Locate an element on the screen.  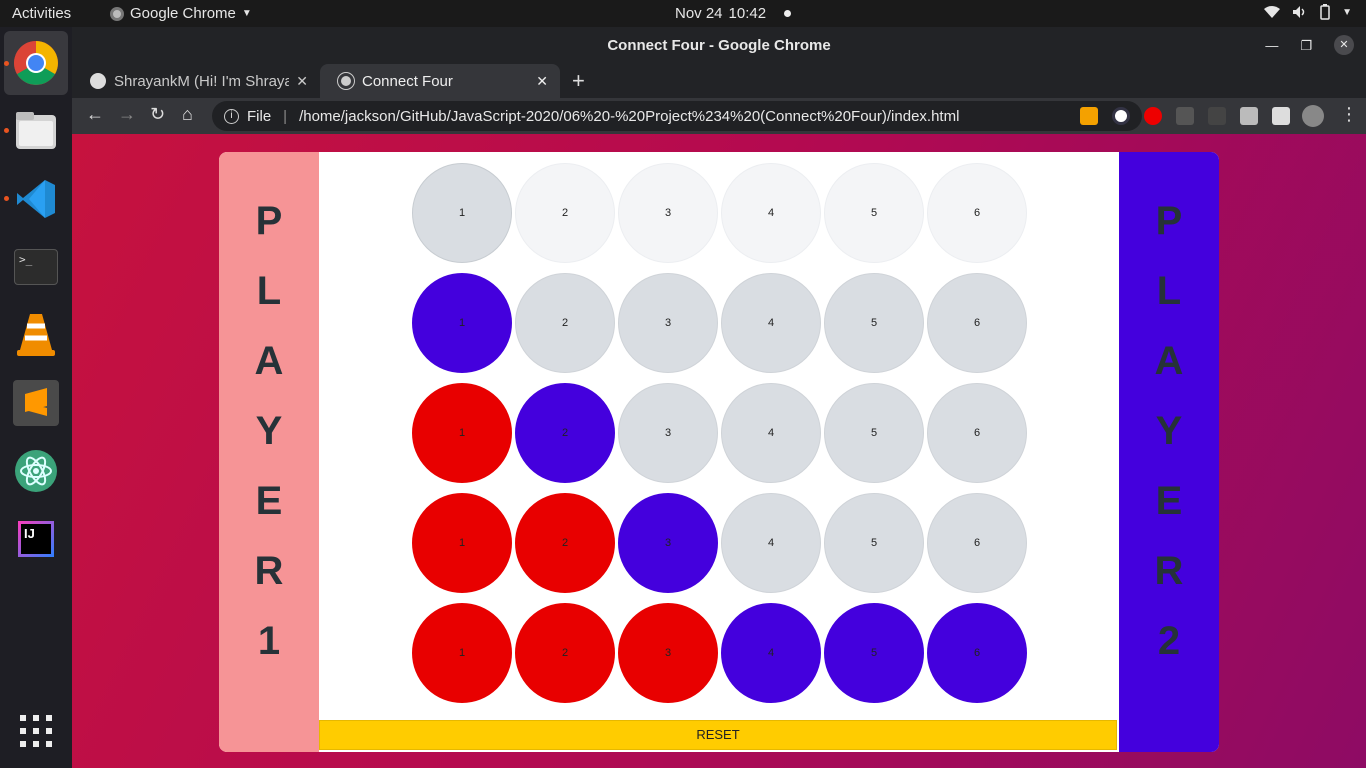
system-tray: ▼ is located at coordinates (1308, 12).